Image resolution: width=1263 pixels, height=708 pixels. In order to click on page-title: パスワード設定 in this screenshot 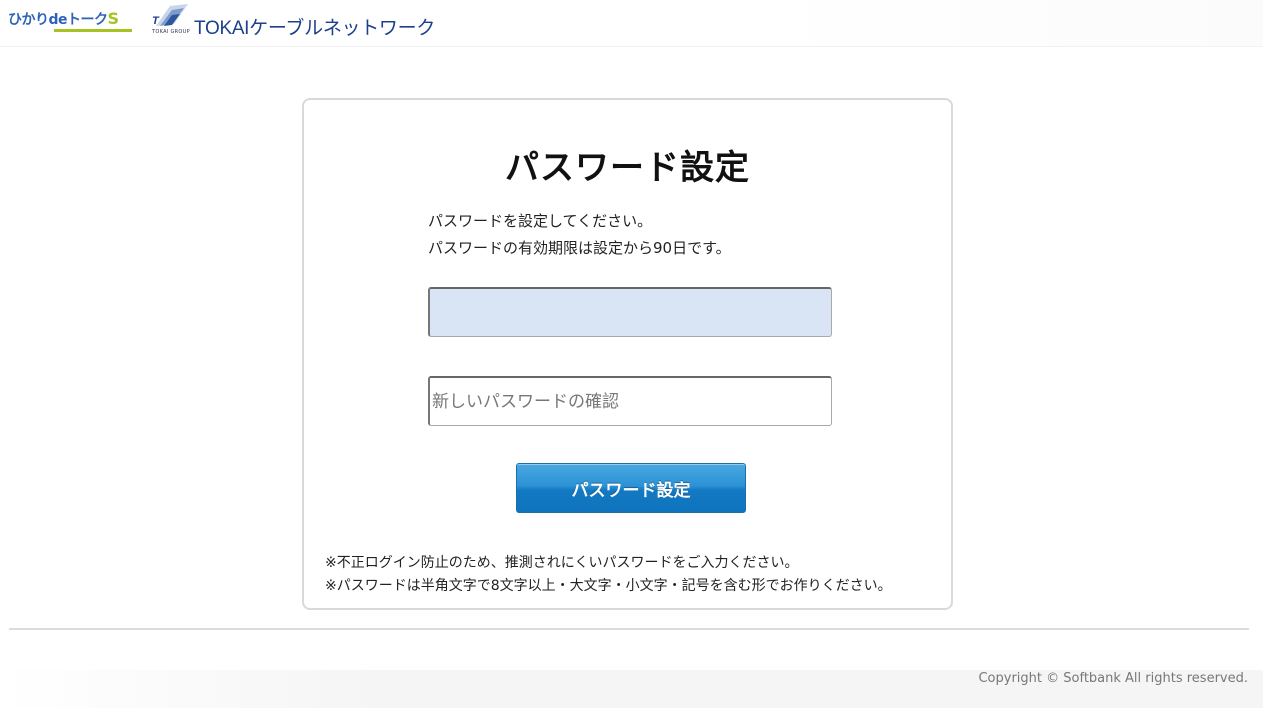, I will do `click(627, 168)`.